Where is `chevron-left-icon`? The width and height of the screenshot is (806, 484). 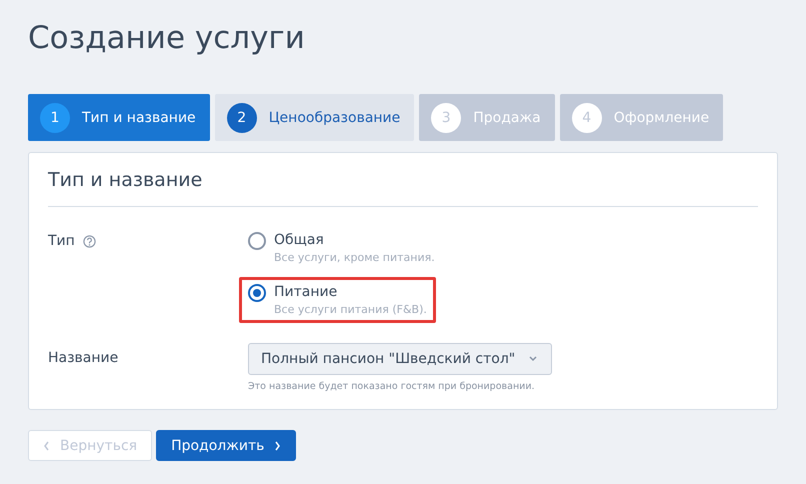 chevron-left-icon is located at coordinates (47, 445).